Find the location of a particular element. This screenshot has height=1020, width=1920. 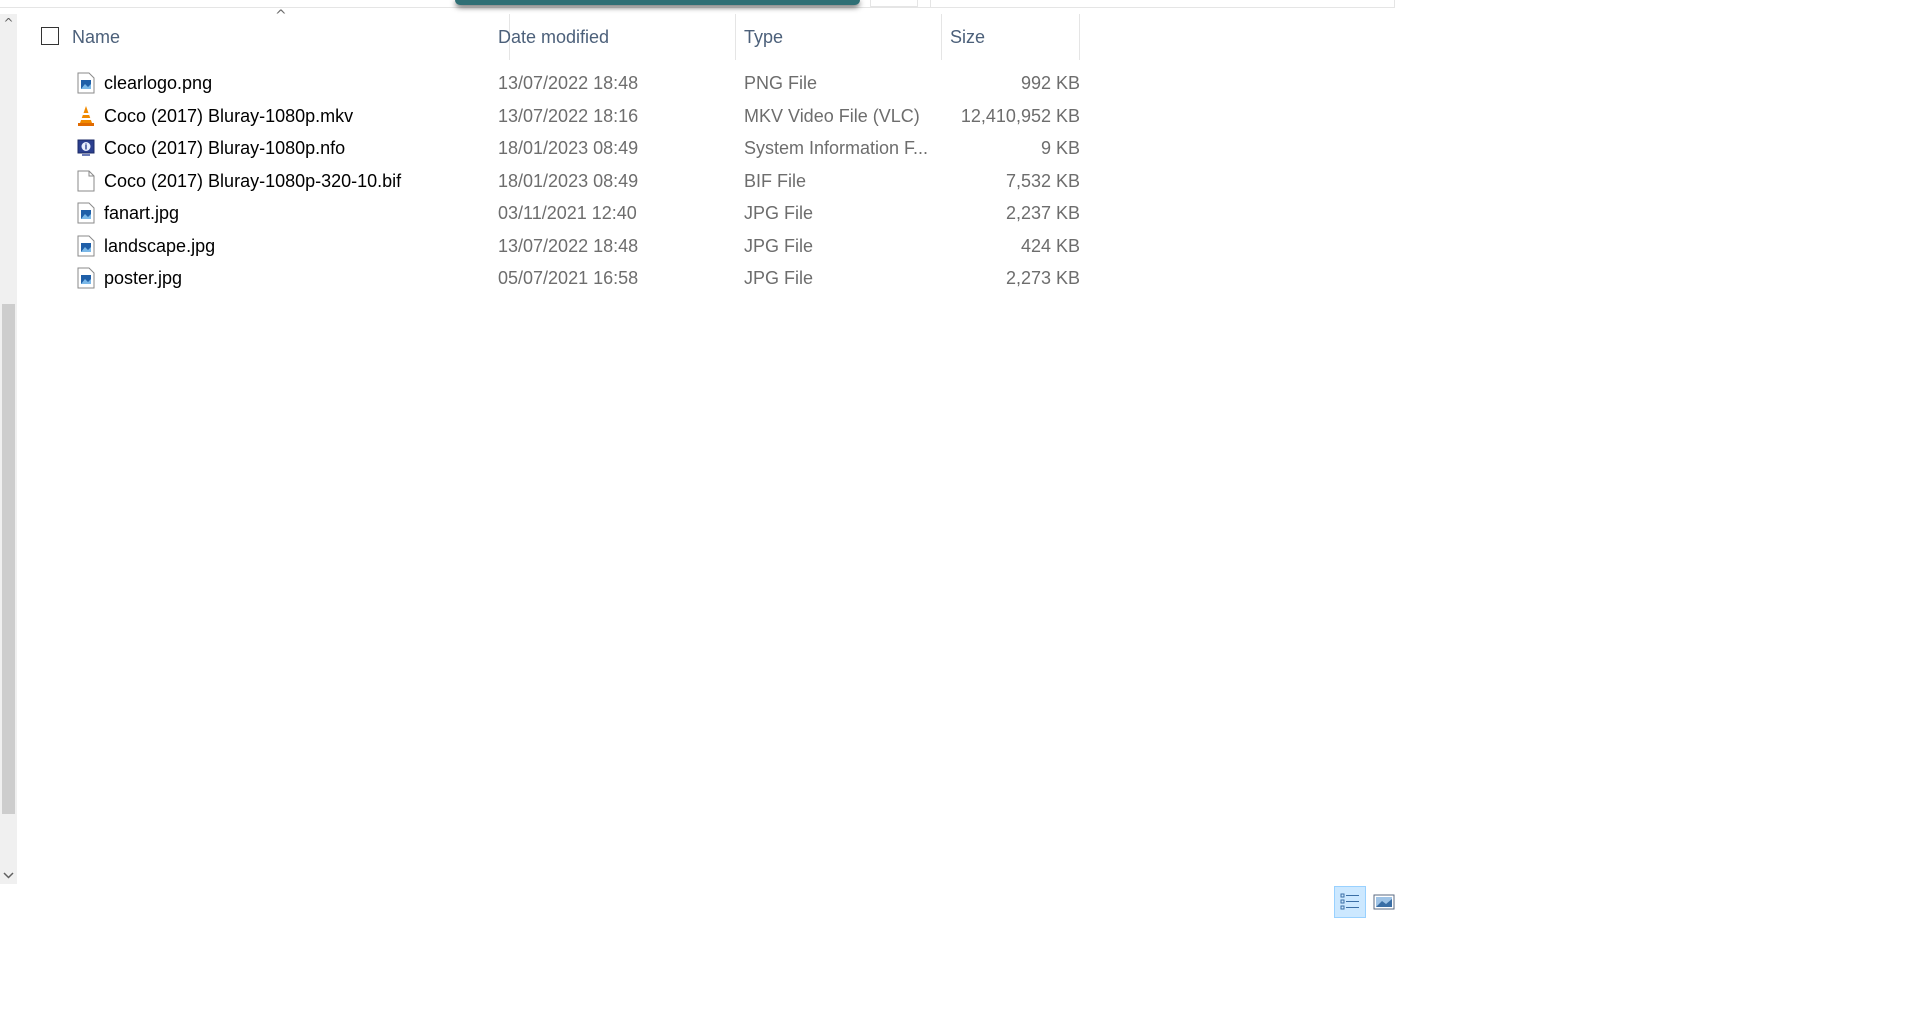

vertical-scrollbar: ^ is located at coordinates (8, 449).